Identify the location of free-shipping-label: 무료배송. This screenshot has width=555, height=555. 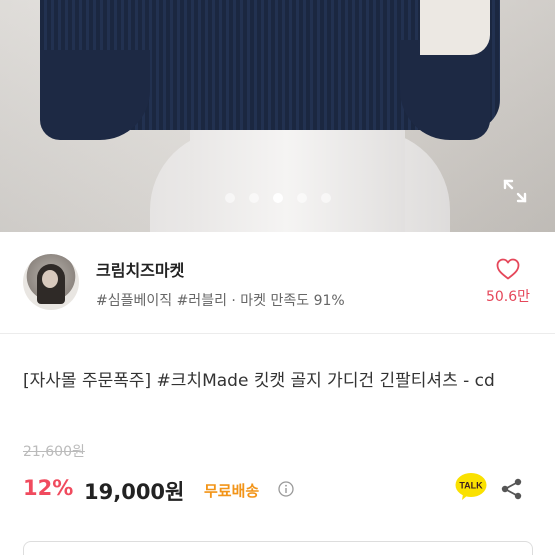
(232, 491).